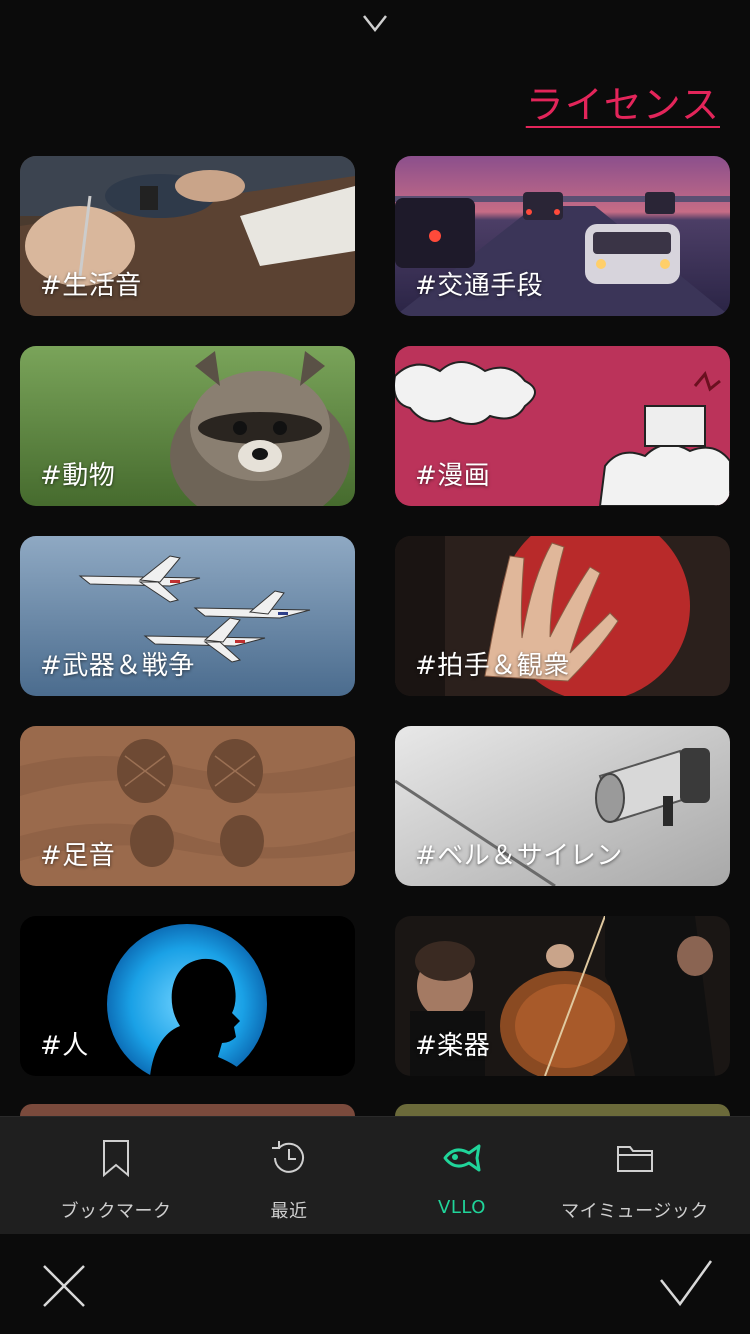 Image resolution: width=750 pixels, height=1334 pixels. I want to click on category-label: #生活音, so click(91, 286).